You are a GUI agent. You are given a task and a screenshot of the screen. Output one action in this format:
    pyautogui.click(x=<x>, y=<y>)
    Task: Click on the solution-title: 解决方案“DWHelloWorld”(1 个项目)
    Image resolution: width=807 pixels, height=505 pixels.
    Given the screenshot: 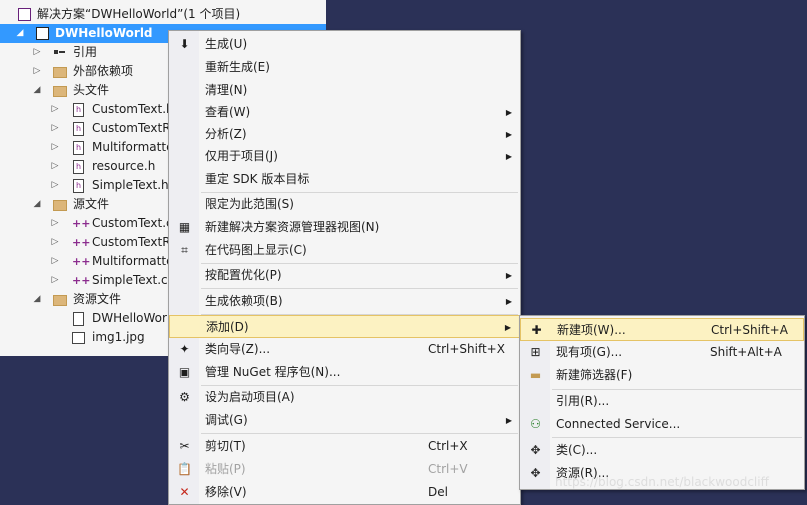 What is the action you would take?
    pyautogui.click(x=139, y=14)
    